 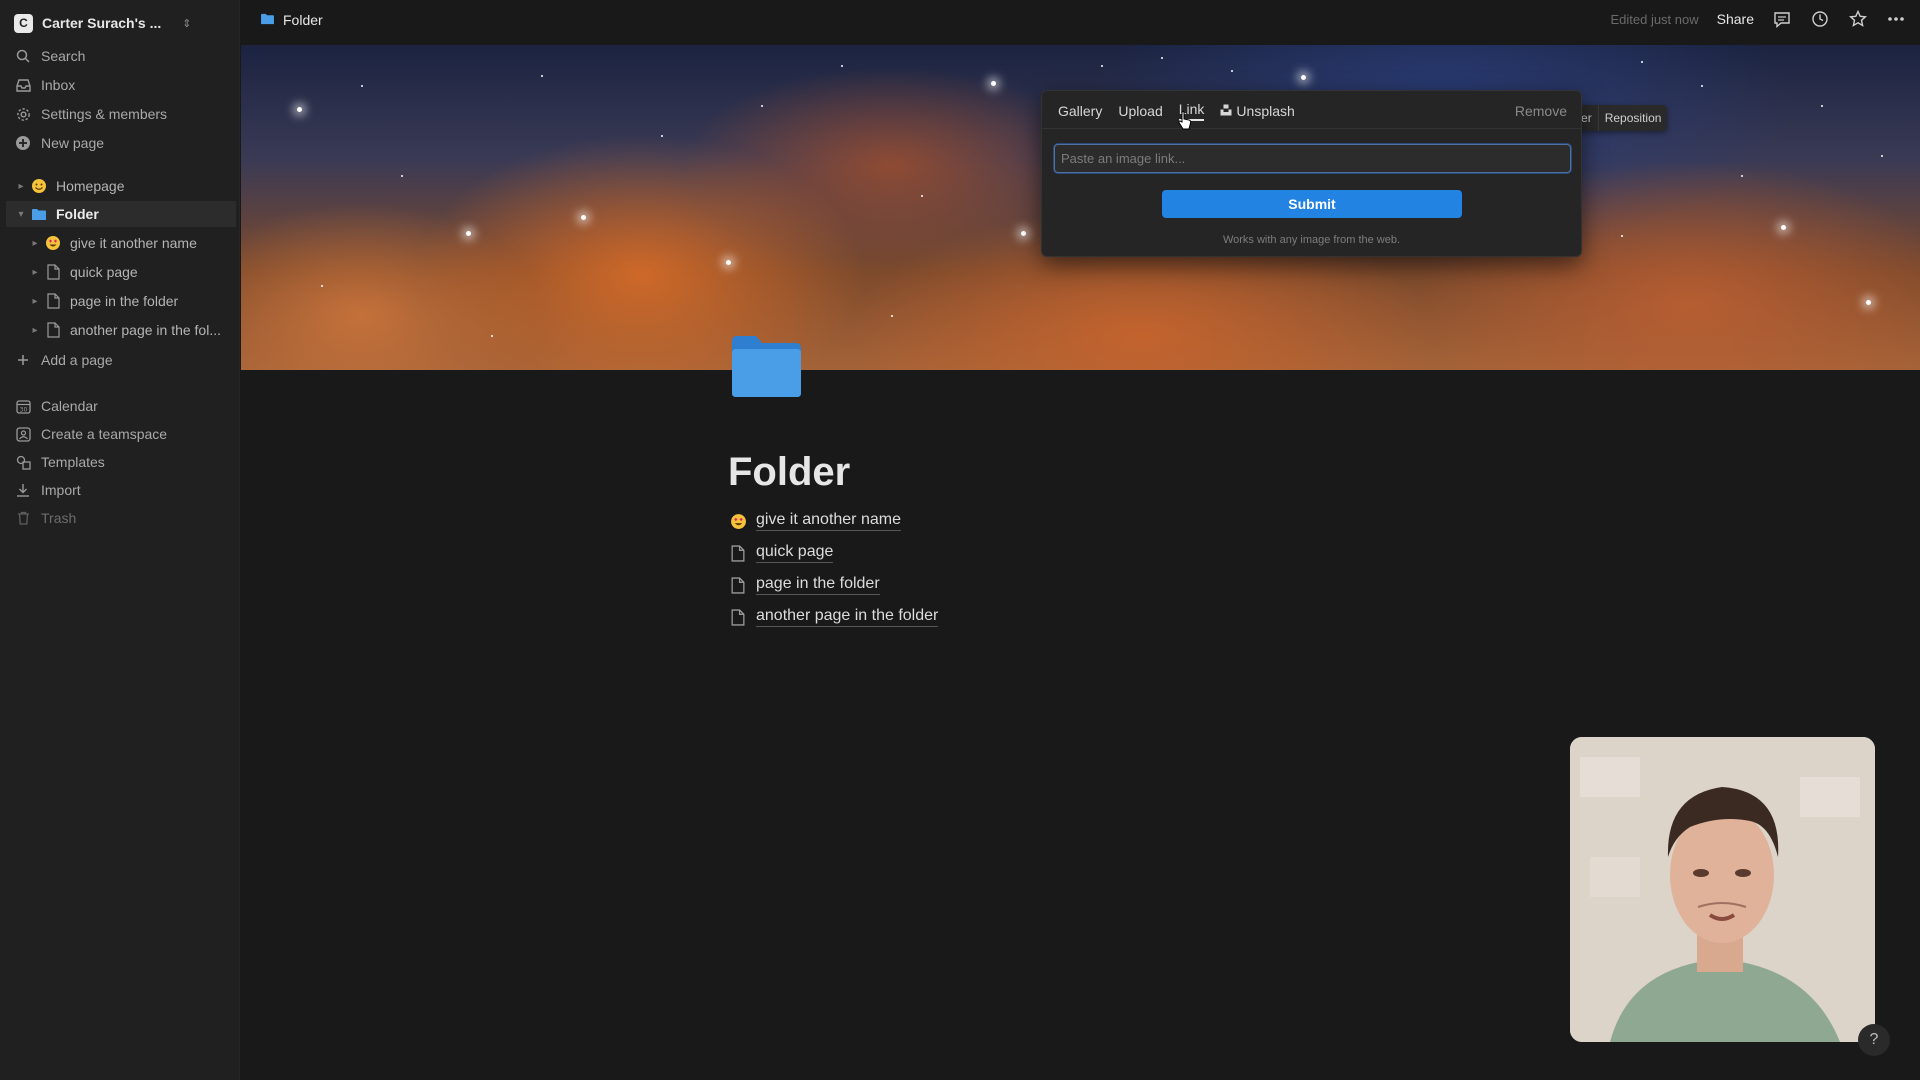 What do you see at coordinates (73, 143) in the screenshot?
I see `sidebar-item-label: New page` at bounding box center [73, 143].